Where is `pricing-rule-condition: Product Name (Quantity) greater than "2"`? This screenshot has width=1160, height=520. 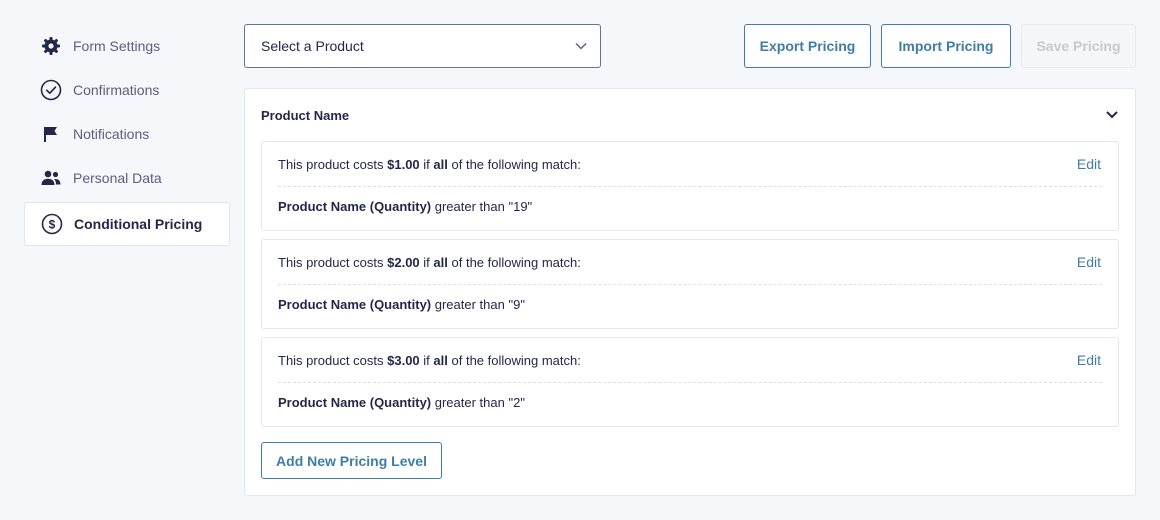
pricing-rule-condition: Product Name (Quantity) greater than "2" is located at coordinates (401, 402).